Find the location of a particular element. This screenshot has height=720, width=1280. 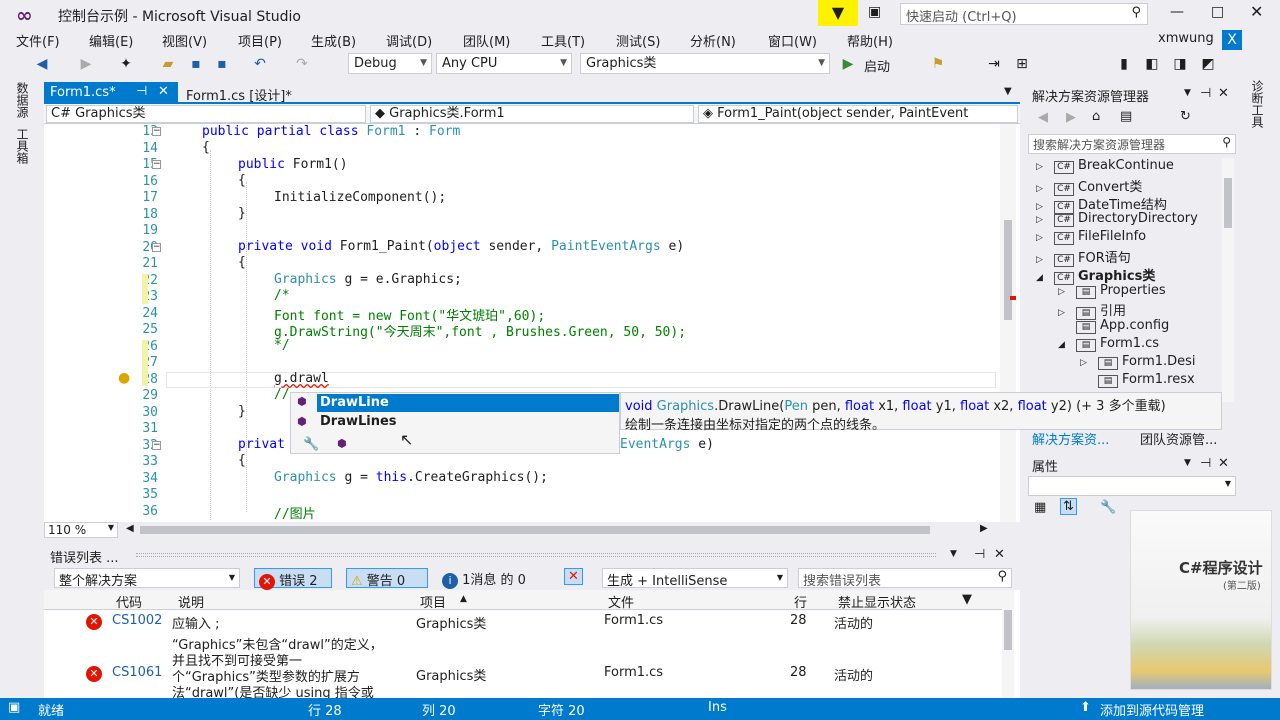

tree-item: ▷ C# FileFileInfo is located at coordinates (1091, 237).